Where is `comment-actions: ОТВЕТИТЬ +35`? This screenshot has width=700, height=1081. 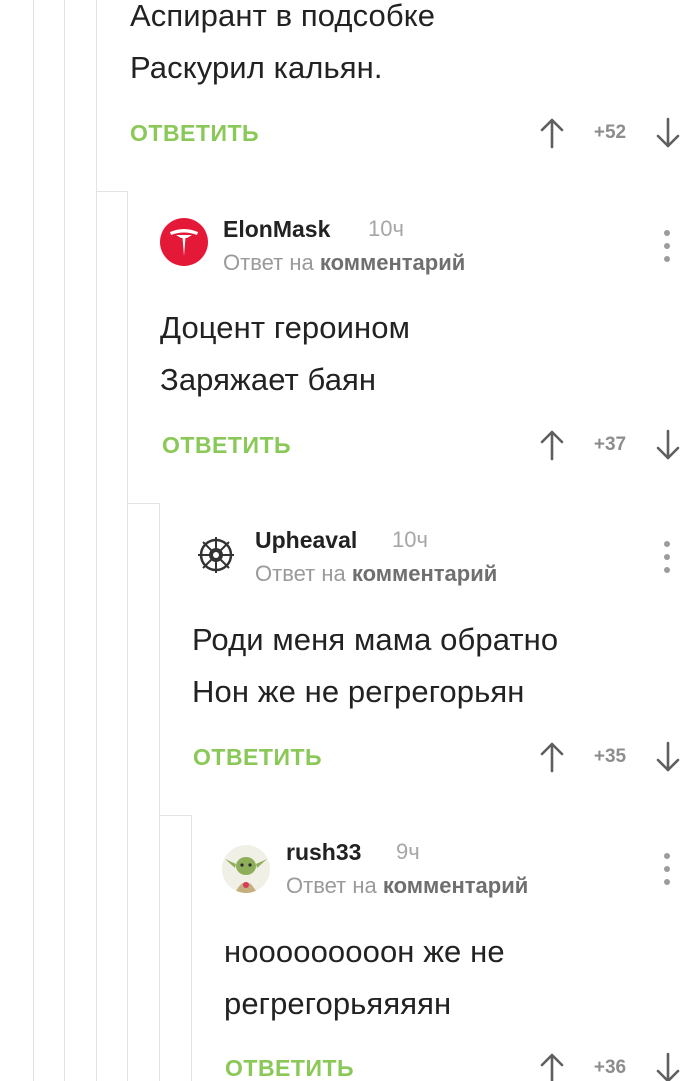
comment-actions: ОТВЕТИТЬ +35 is located at coordinates (441, 757).